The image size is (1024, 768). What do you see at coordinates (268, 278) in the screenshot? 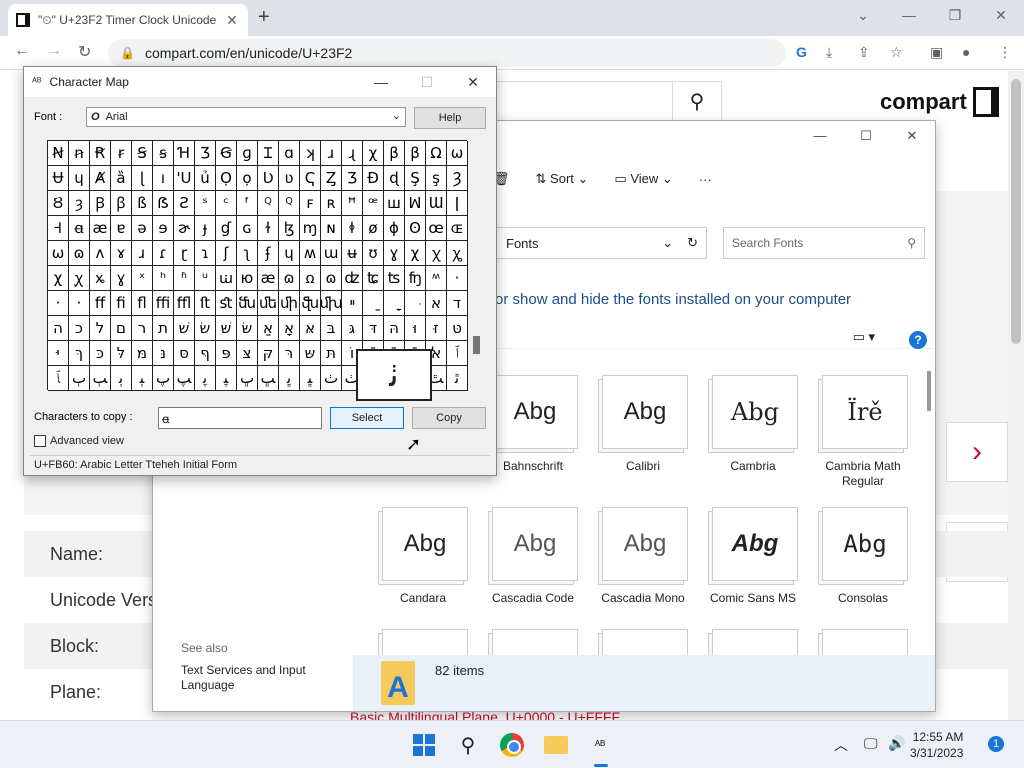
I see `character-cell: æ` at bounding box center [268, 278].